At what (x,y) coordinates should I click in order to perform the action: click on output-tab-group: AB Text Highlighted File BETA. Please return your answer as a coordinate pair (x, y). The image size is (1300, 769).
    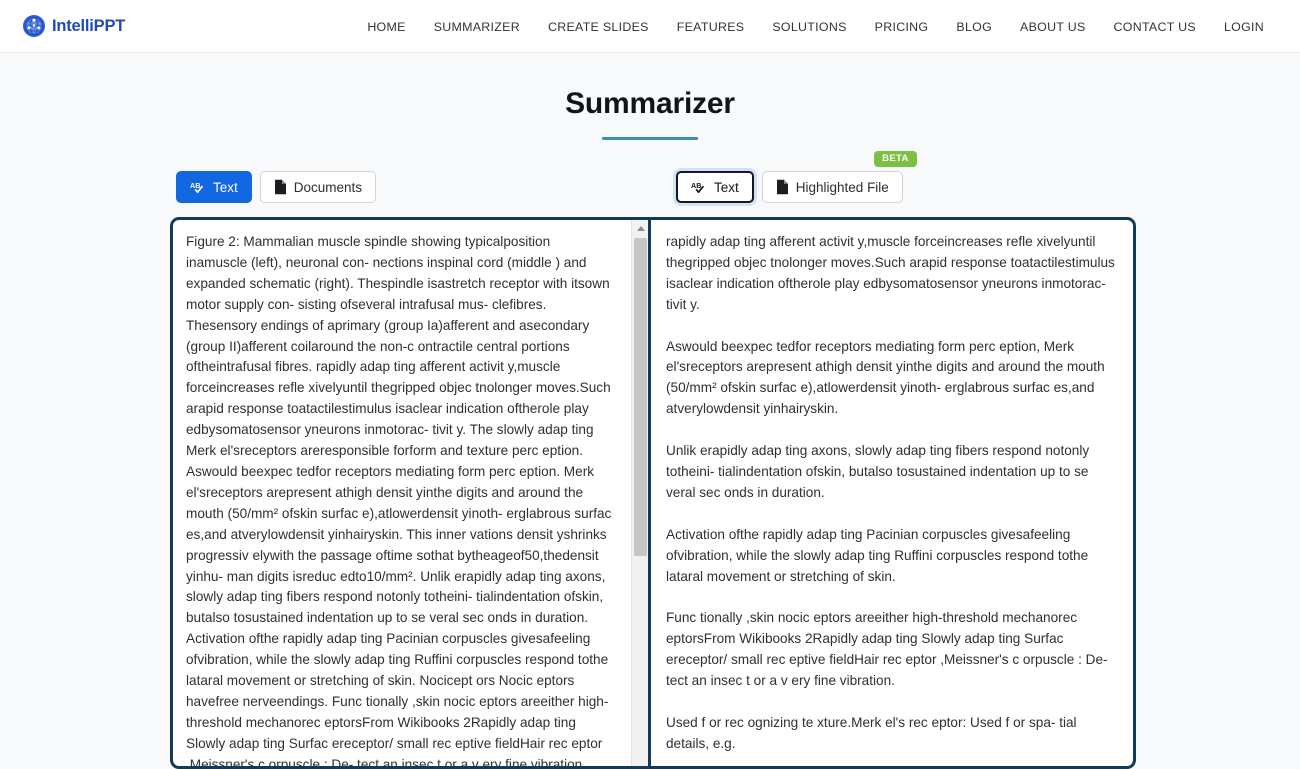
    Looking at the image, I should click on (796, 177).